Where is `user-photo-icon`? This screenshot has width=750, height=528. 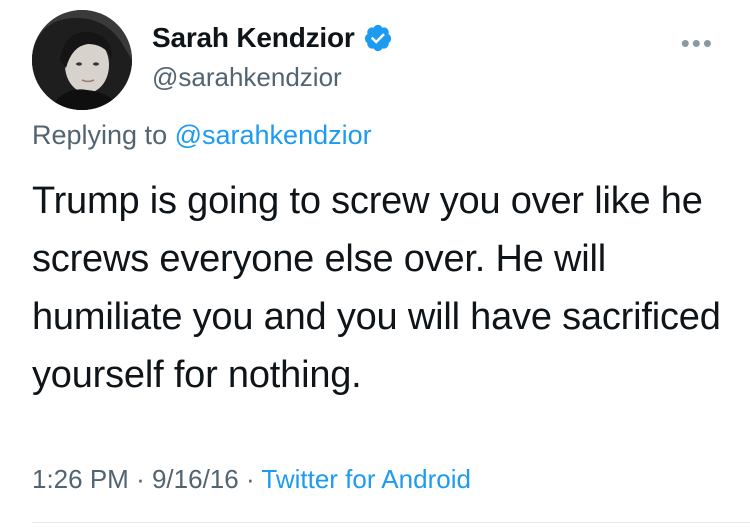 user-photo-icon is located at coordinates (82, 60).